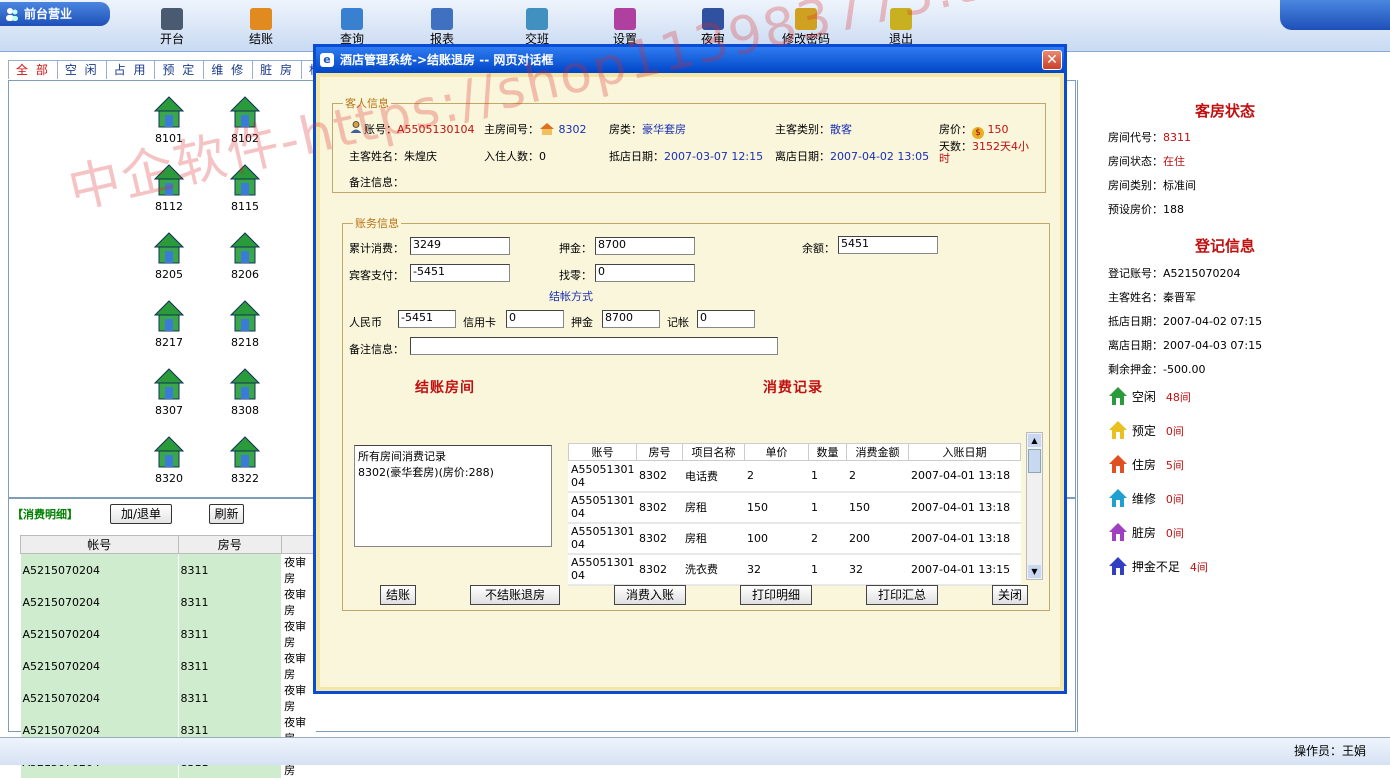  I want to click on column-header: 项目名称, so click(713, 452).